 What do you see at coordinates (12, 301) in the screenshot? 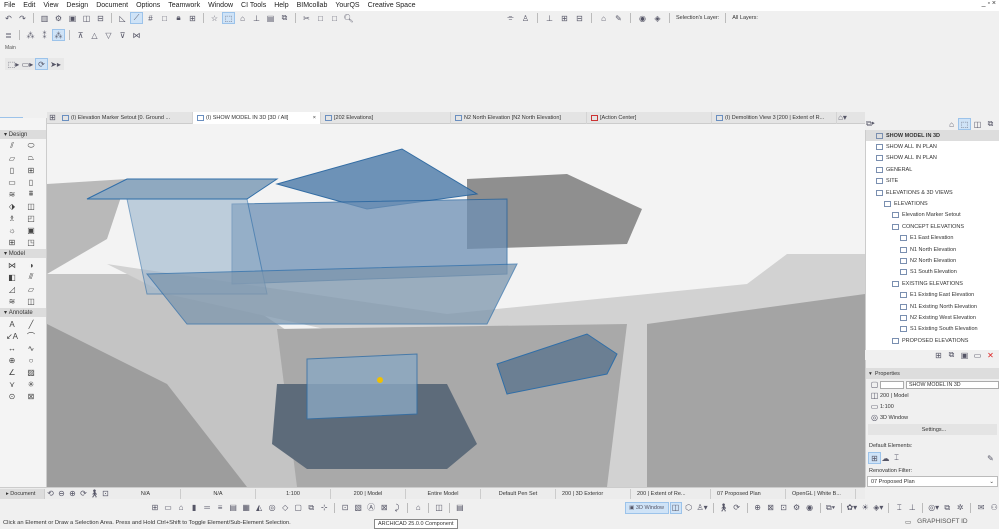
I see `stair2-tool-icon: ≋` at bounding box center [12, 301].